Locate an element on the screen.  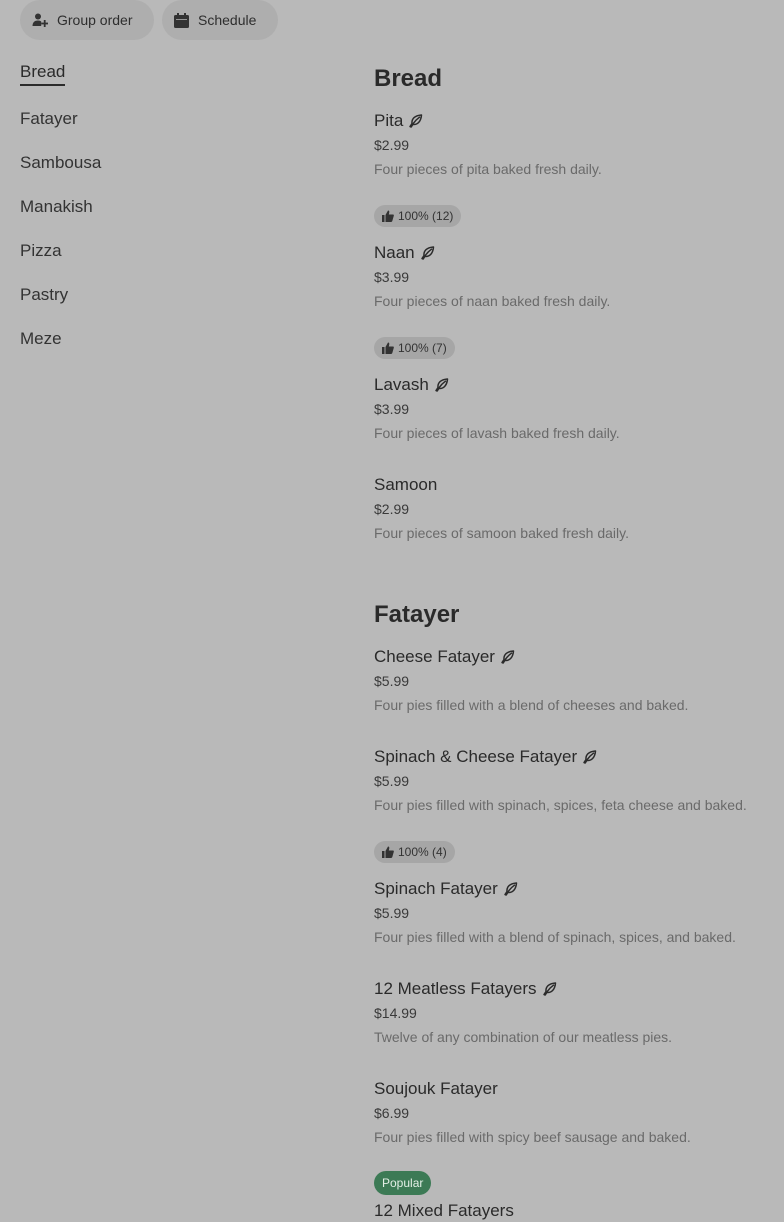
rating-badge: 100% (12) is located at coordinates (418, 216).